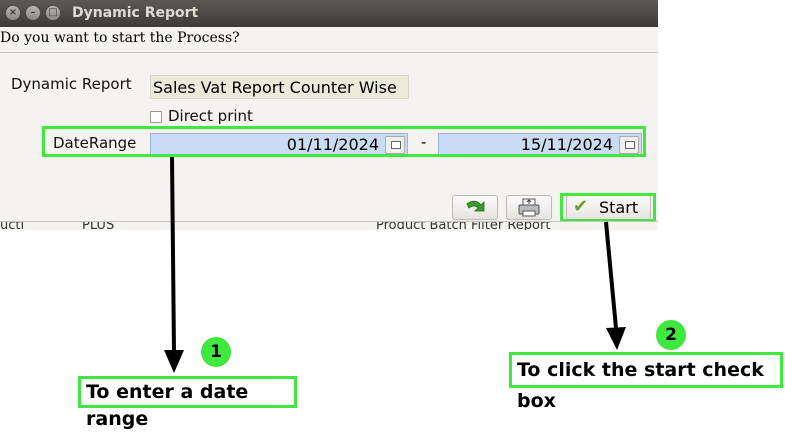 The image size is (785, 433). I want to click on step-1-badge: 1, so click(216, 352).